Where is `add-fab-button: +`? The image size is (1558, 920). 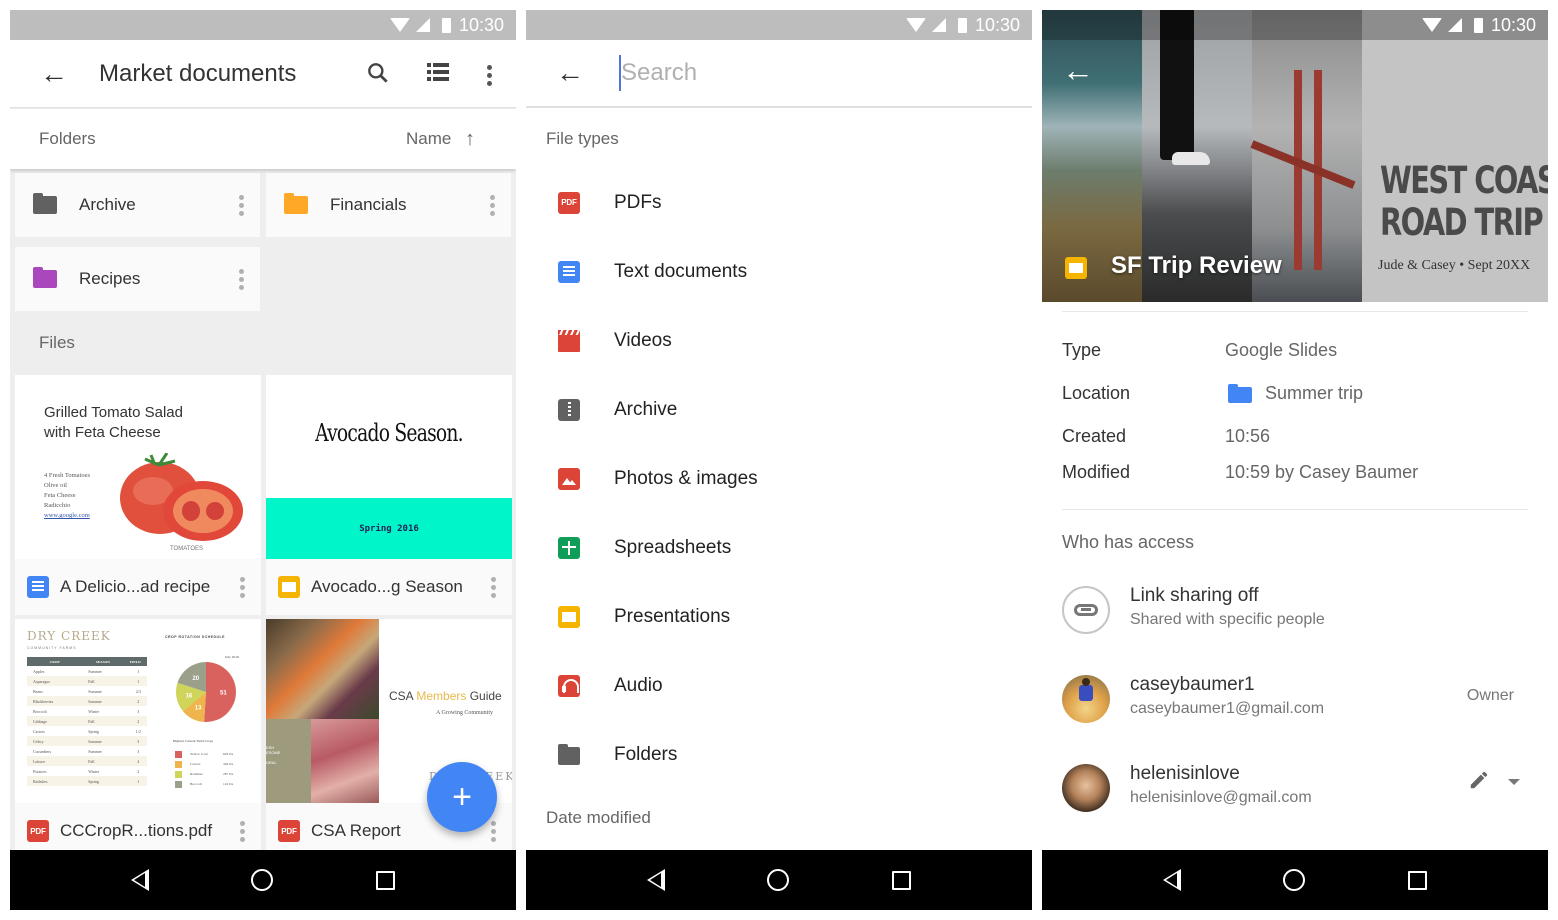 add-fab-button: + is located at coordinates (462, 797).